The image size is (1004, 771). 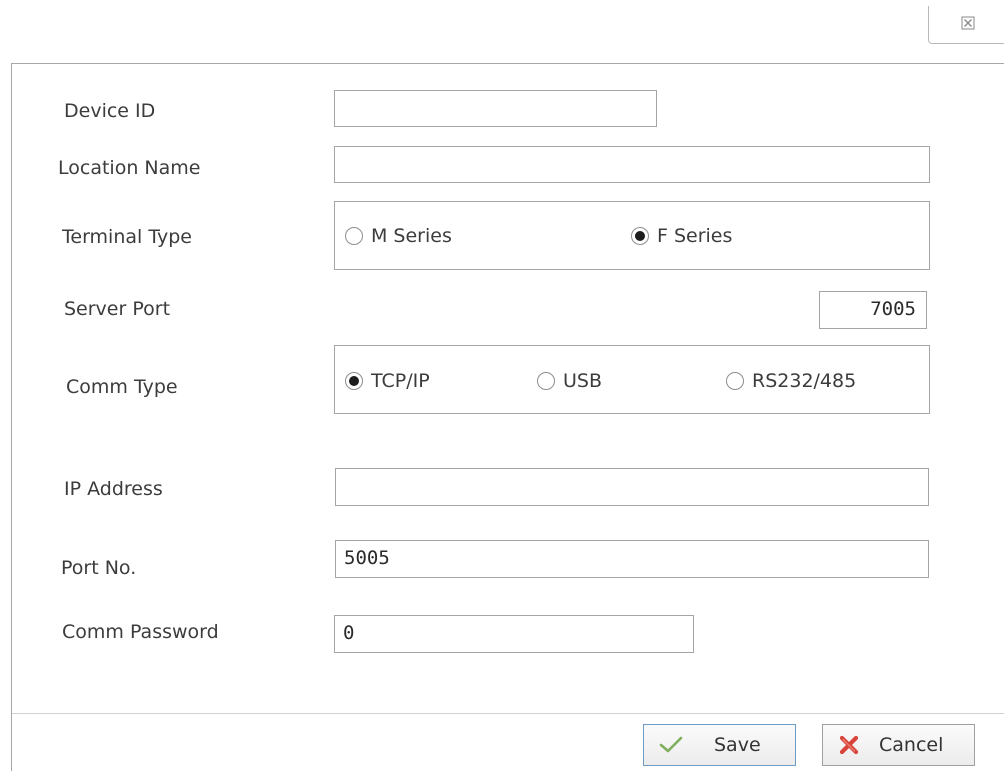 I want to click on comm-type-group: TCP/IP USB RS232/485, so click(x=632, y=379).